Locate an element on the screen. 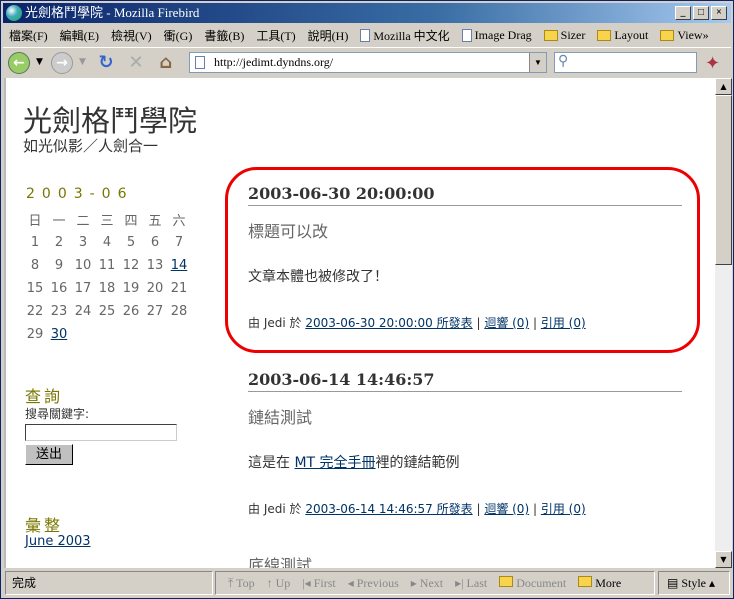 This screenshot has width=734, height=599. bookmark-image-drag: Image Drag is located at coordinates (497, 35).